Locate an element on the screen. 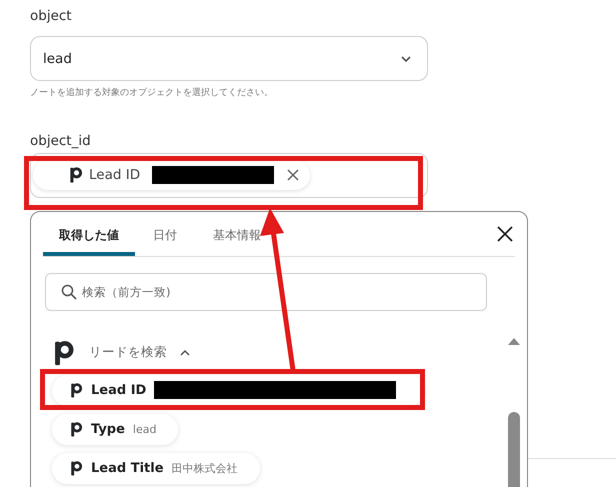  hint-text: ノートを追加する対象のオブジェクトを選択してください。 is located at coordinates (152, 92).